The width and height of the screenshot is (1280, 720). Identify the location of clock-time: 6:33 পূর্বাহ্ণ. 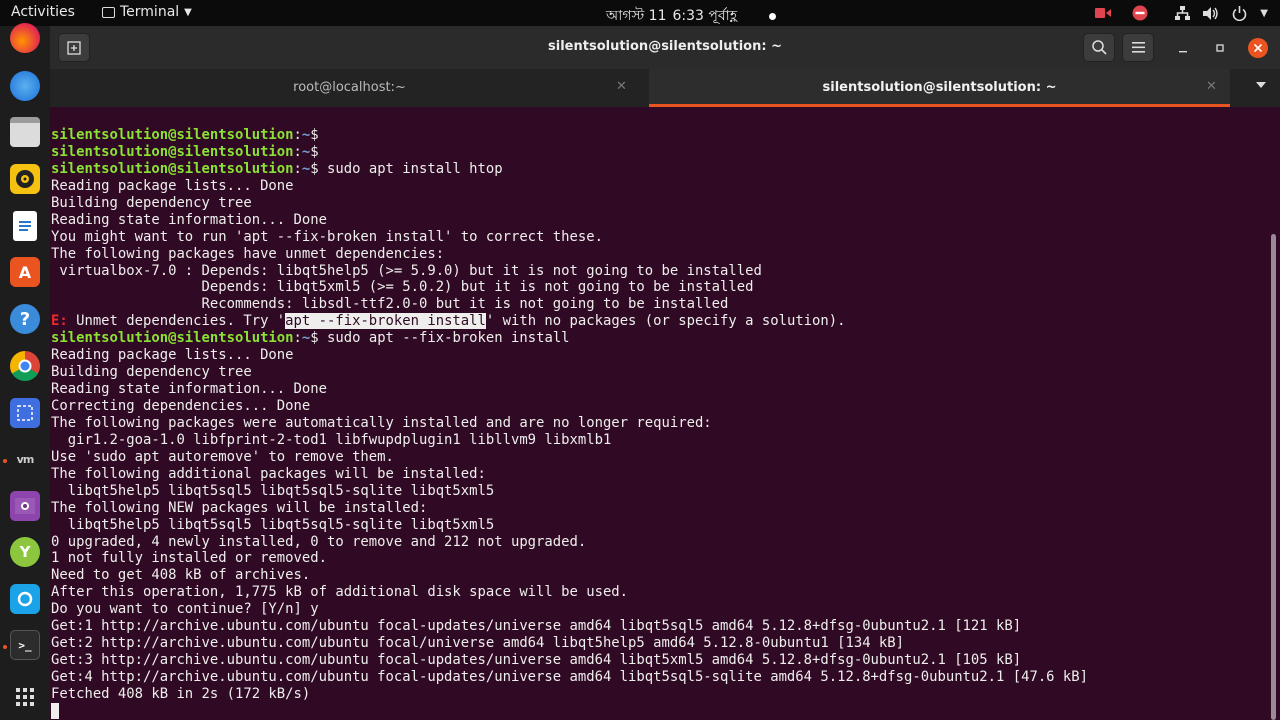
(705, 16).